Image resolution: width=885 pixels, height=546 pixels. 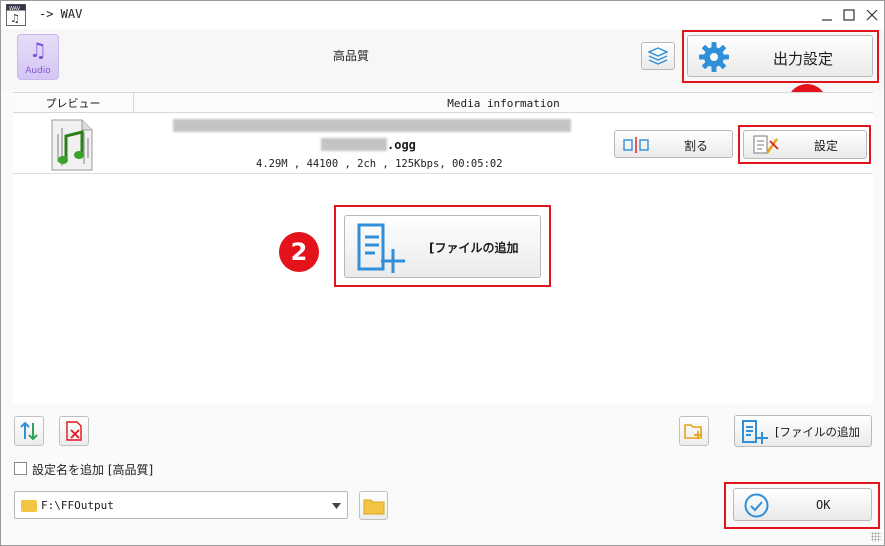 I want to click on add-folder-button, so click(x=694, y=431).